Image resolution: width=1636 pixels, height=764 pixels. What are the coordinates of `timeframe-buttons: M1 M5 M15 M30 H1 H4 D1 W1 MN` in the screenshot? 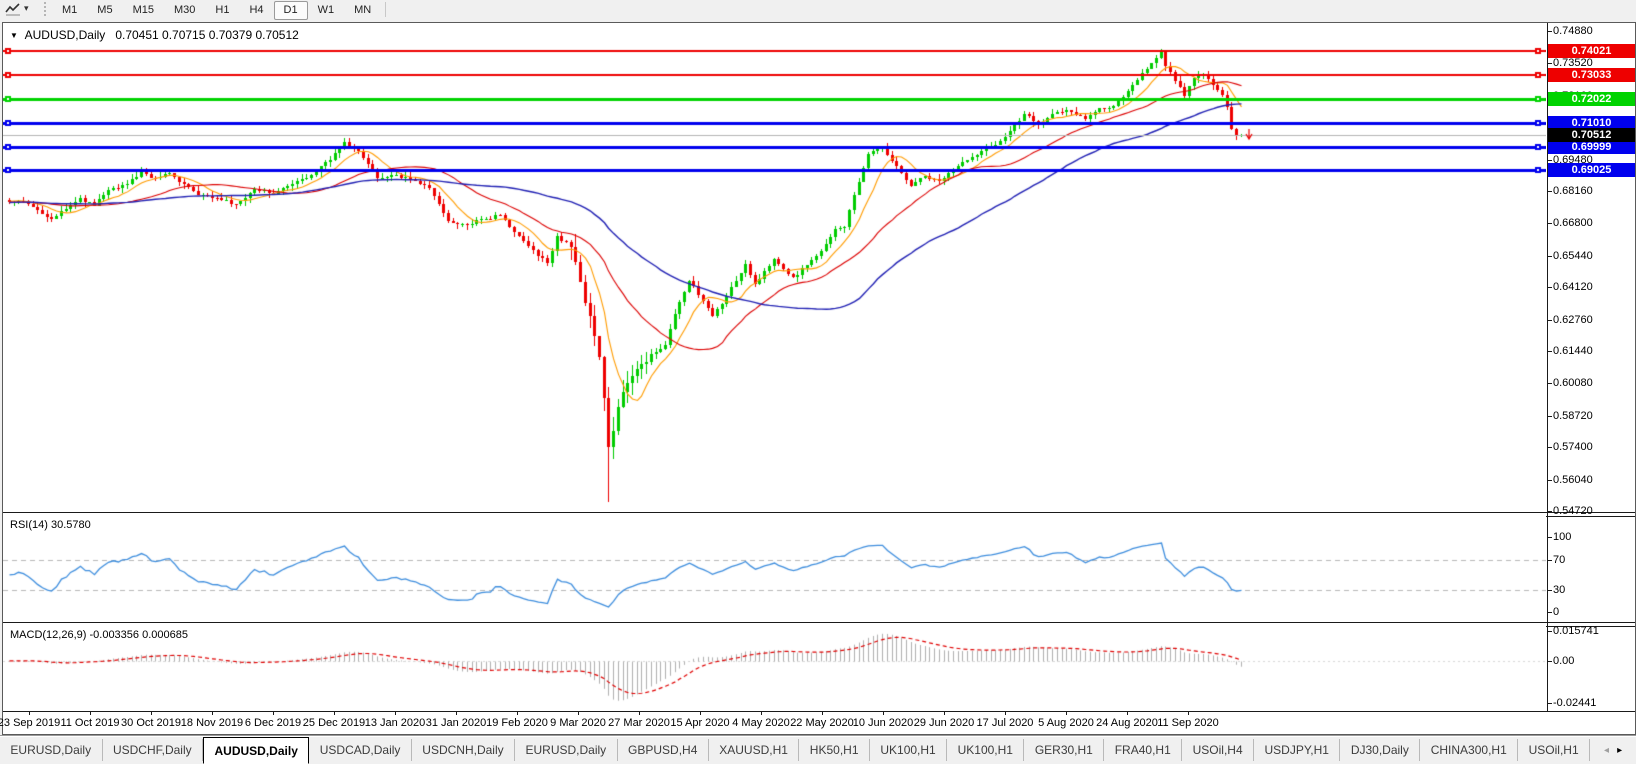 It's located at (221, 10).